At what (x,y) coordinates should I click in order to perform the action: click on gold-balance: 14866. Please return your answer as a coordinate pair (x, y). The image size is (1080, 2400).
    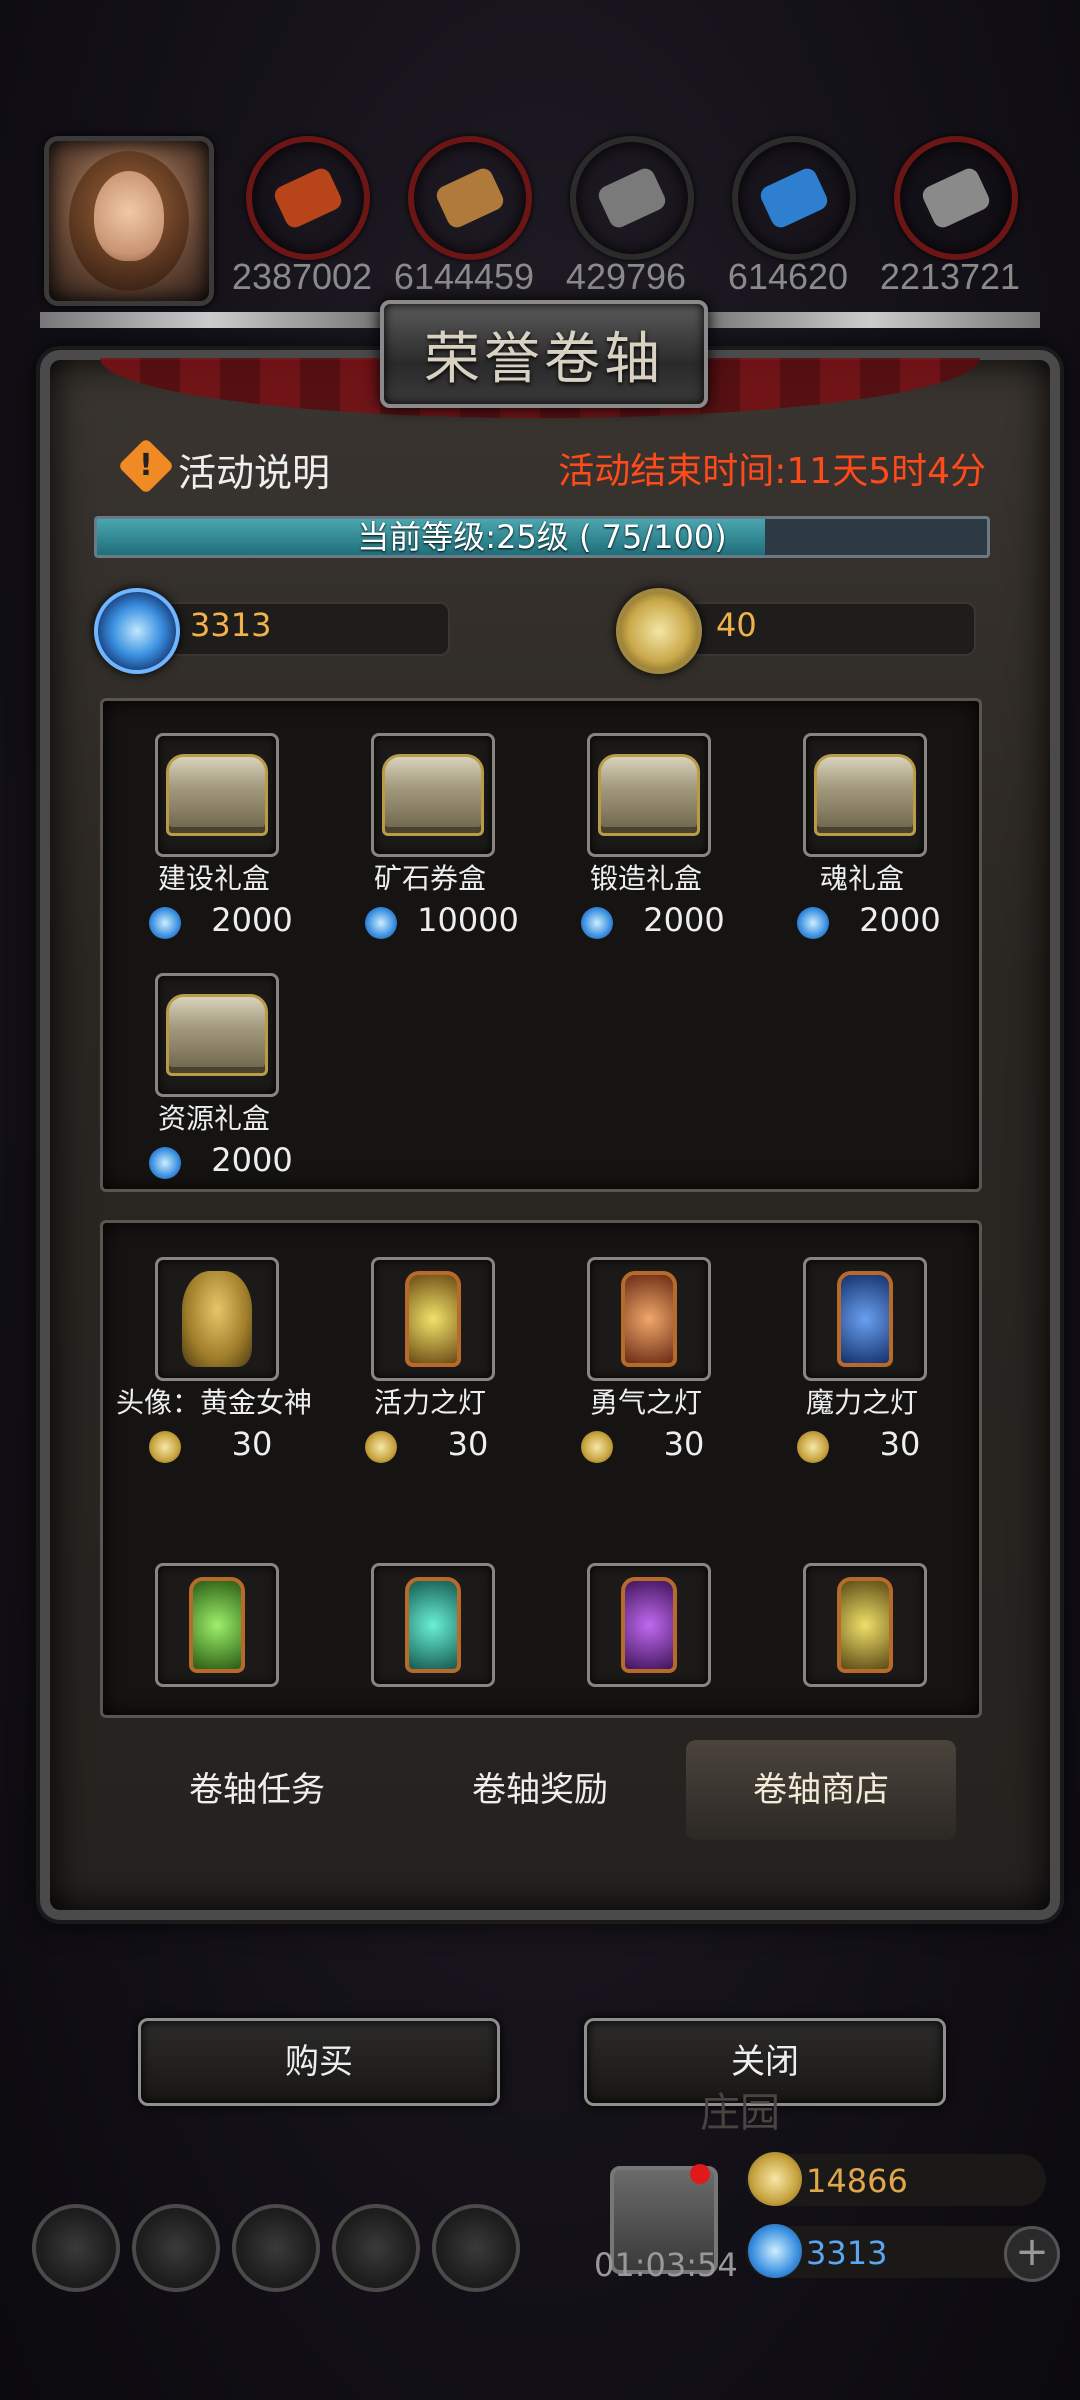
    Looking at the image, I should click on (857, 2181).